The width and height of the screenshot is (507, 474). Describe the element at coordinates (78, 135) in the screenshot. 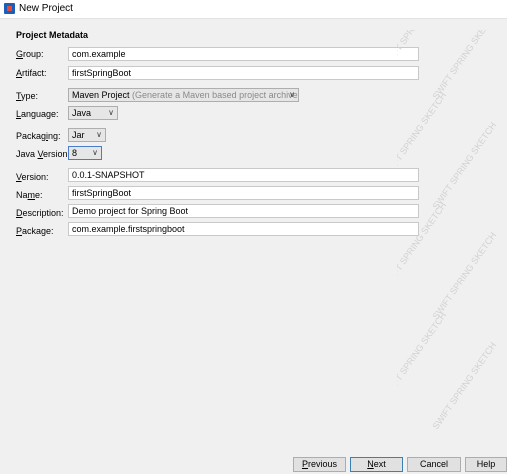

I see `packaging-select-value: Jar` at that location.